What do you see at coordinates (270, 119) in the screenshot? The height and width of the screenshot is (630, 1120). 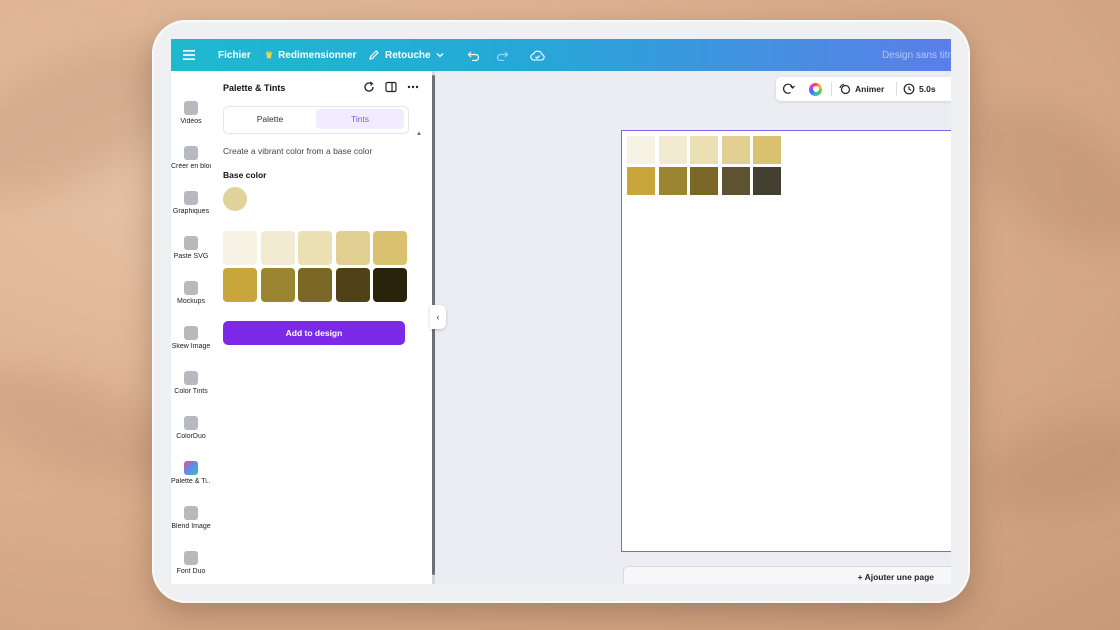 I see `tab-palette: Palette` at bounding box center [270, 119].